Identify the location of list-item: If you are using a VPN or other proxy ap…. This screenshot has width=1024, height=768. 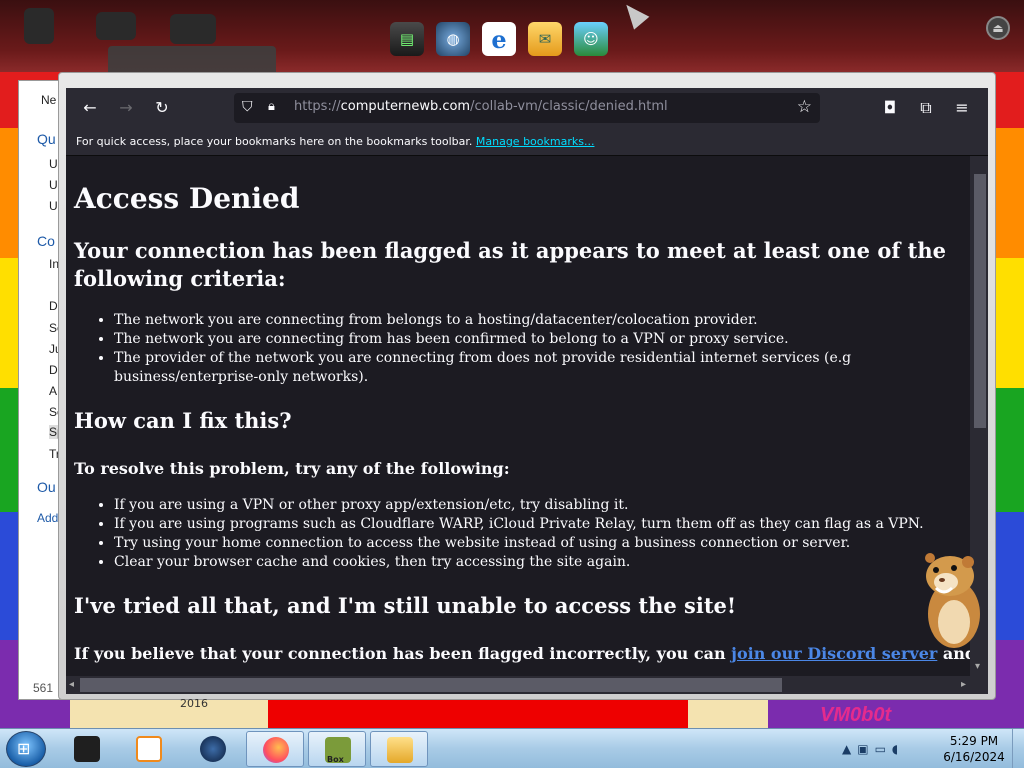
(529, 505).